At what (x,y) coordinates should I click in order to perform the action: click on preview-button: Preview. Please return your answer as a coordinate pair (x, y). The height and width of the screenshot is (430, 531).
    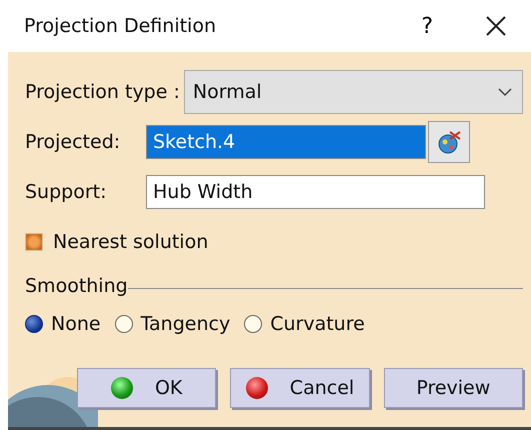
    Looking at the image, I should click on (453, 388).